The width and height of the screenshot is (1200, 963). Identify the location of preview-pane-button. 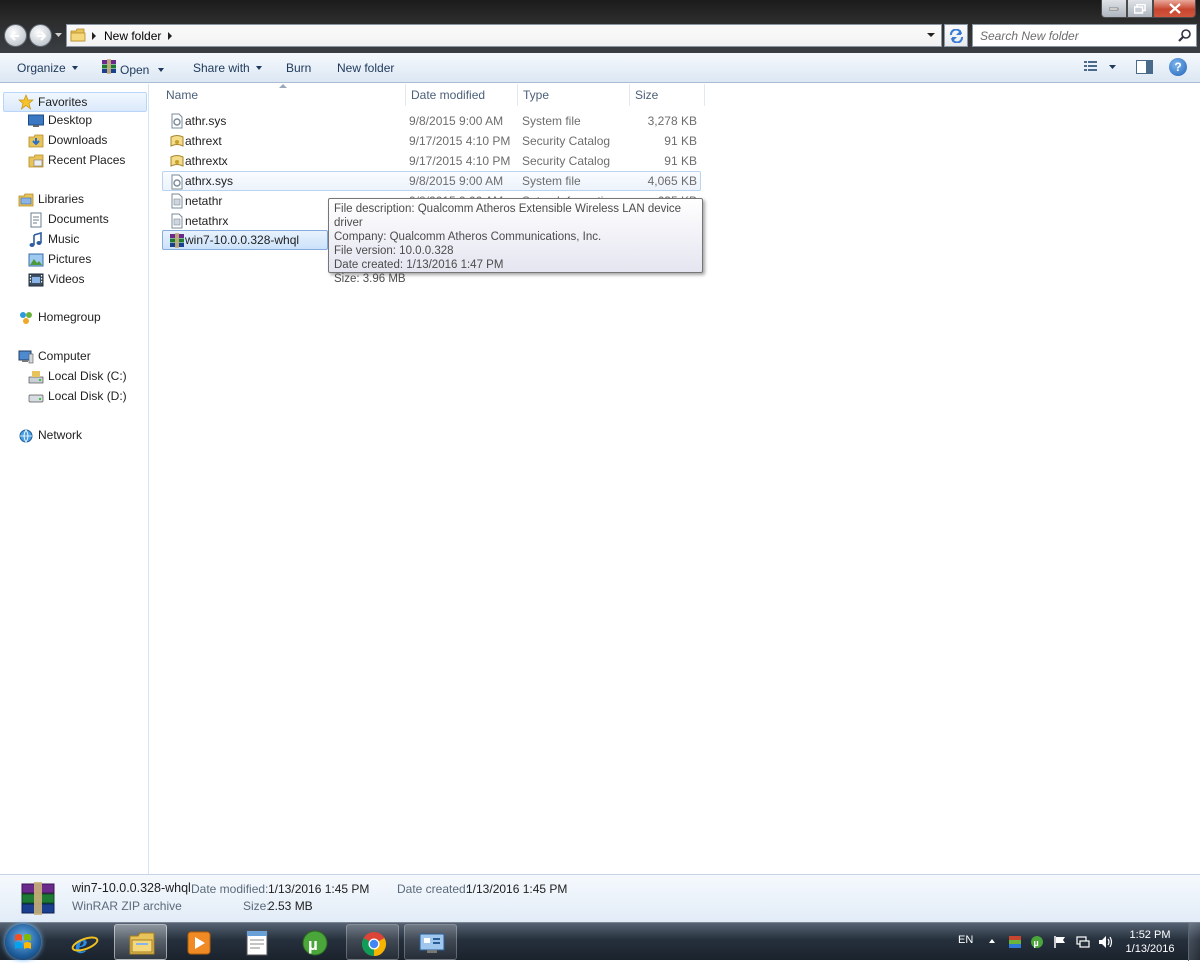
(1145, 69).